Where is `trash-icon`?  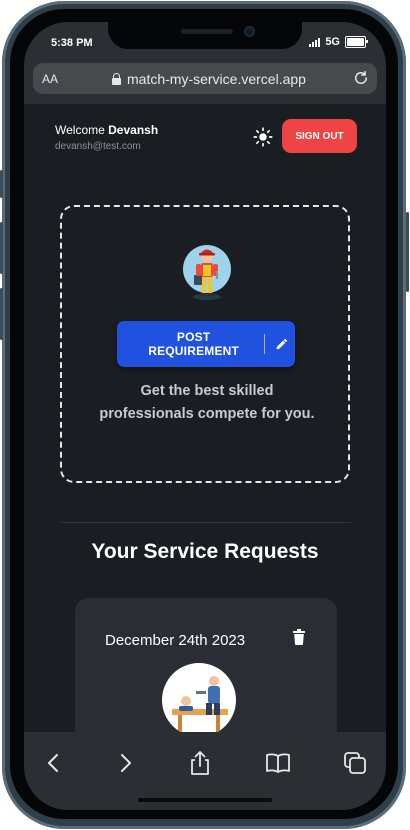
trash-icon is located at coordinates (299, 637).